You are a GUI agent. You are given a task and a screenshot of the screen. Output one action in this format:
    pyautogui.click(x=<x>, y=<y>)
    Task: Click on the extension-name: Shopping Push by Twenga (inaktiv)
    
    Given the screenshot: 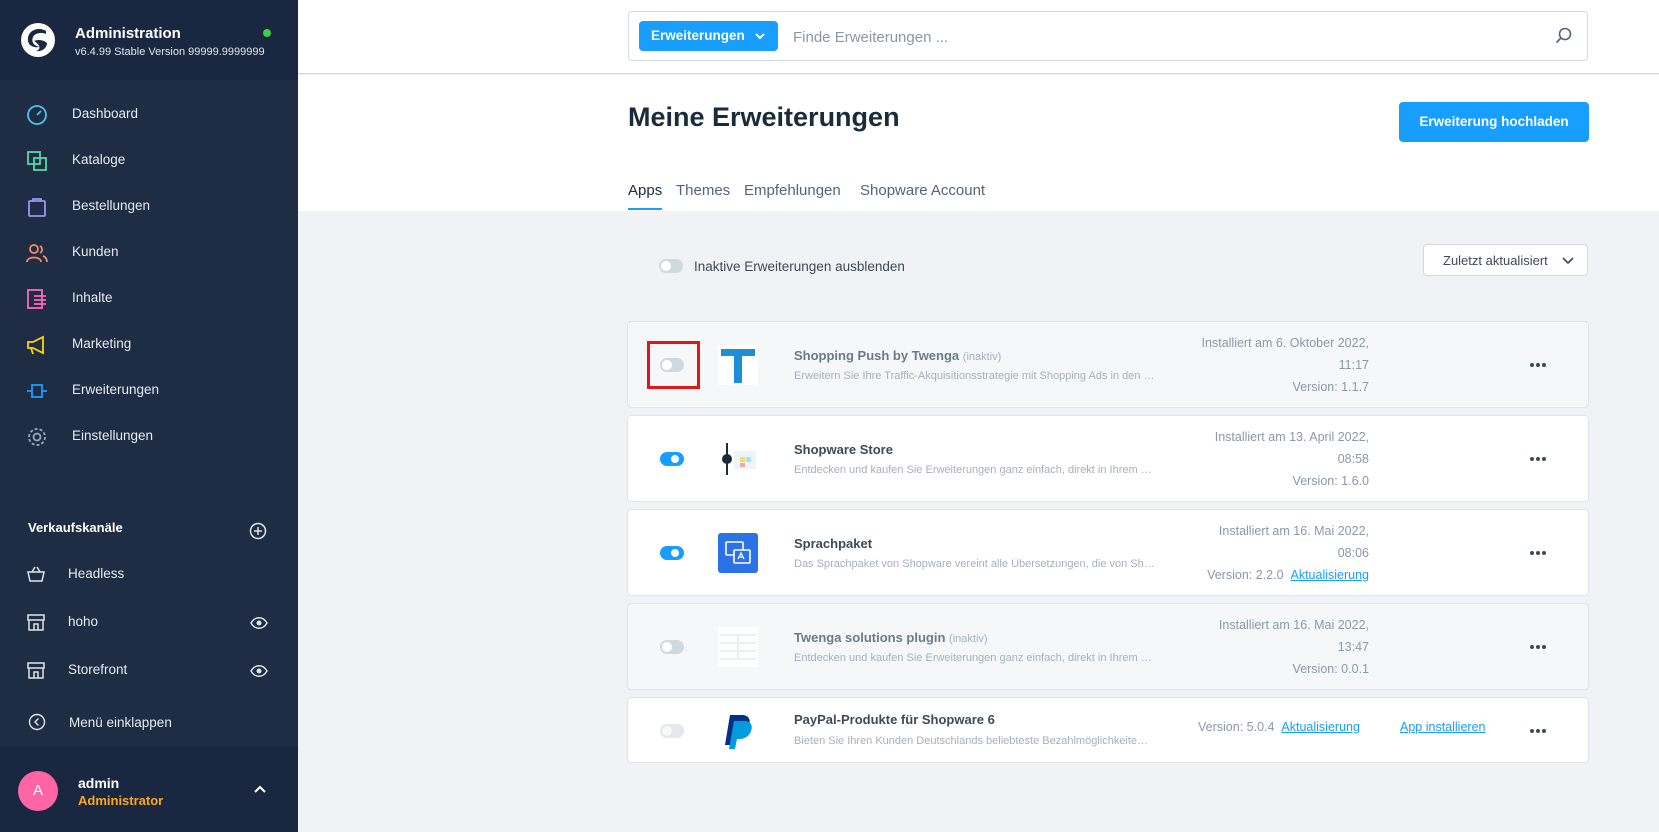 What is the action you would take?
    pyautogui.click(x=897, y=355)
    